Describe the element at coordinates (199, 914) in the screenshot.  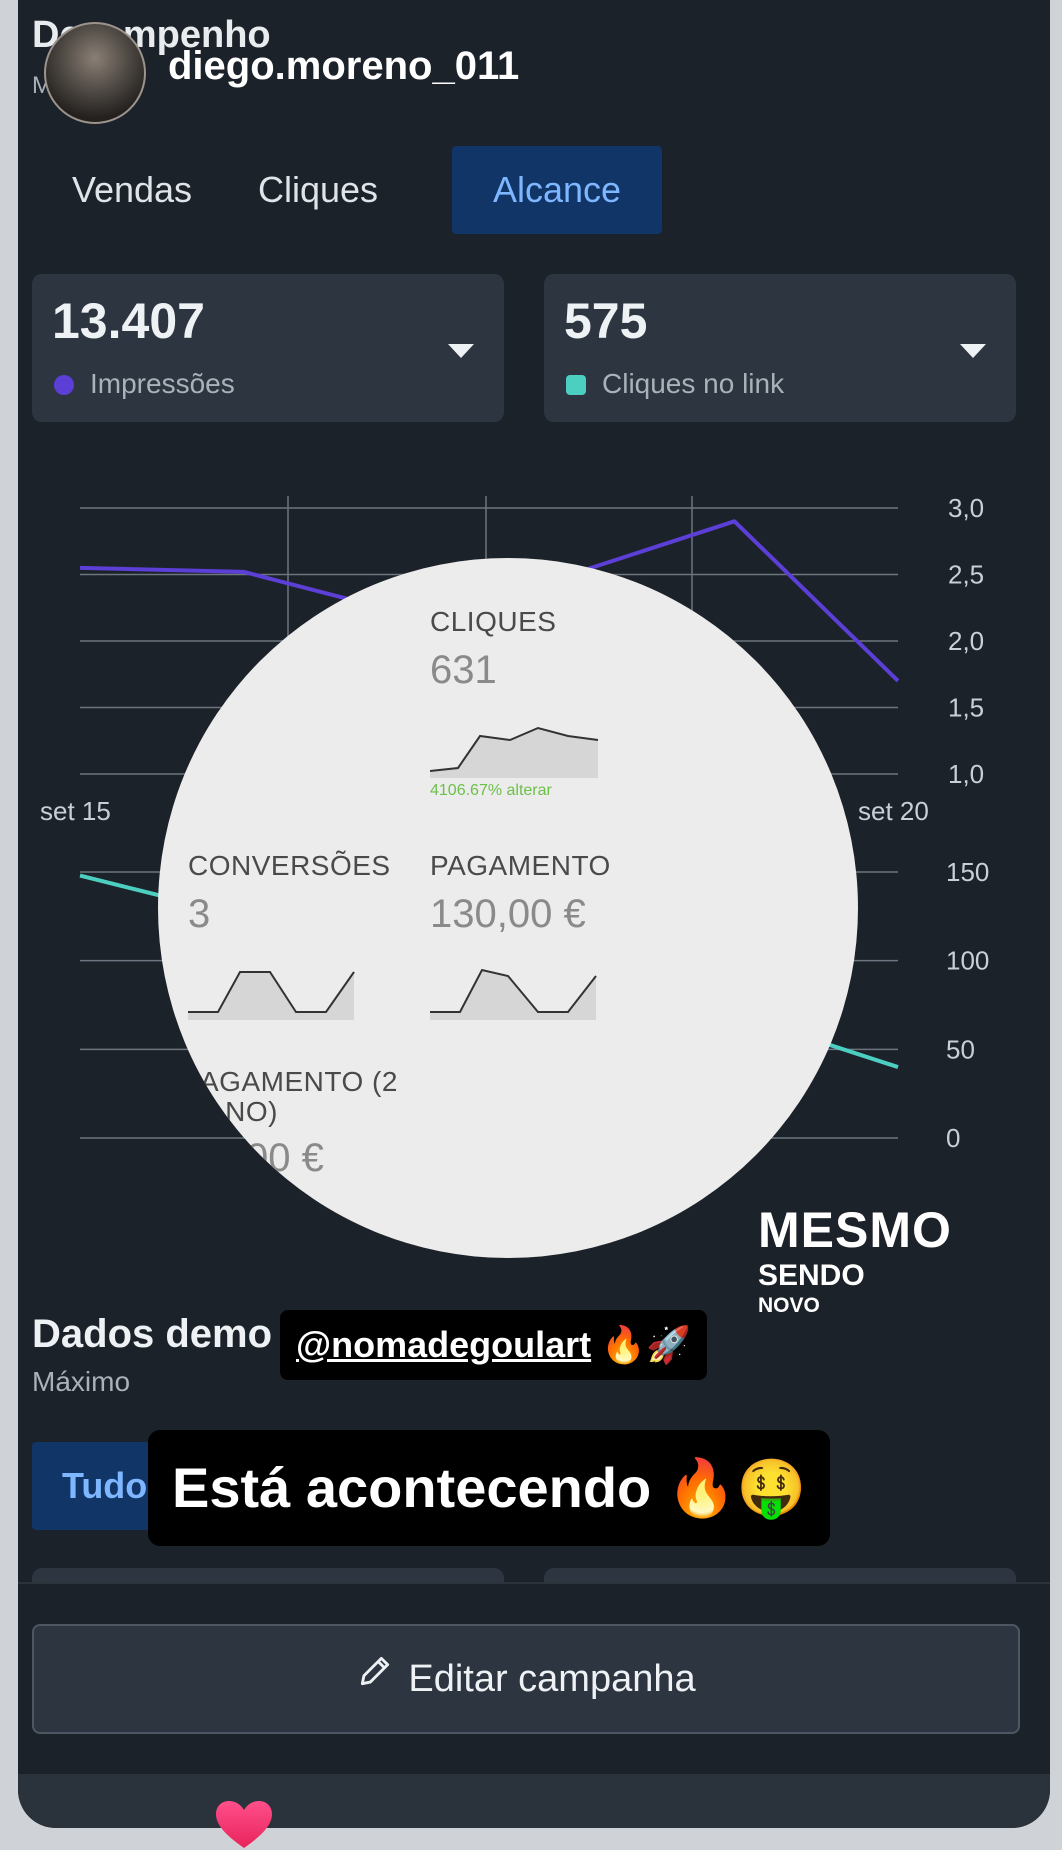
I see `conversoes-value: 3` at that location.